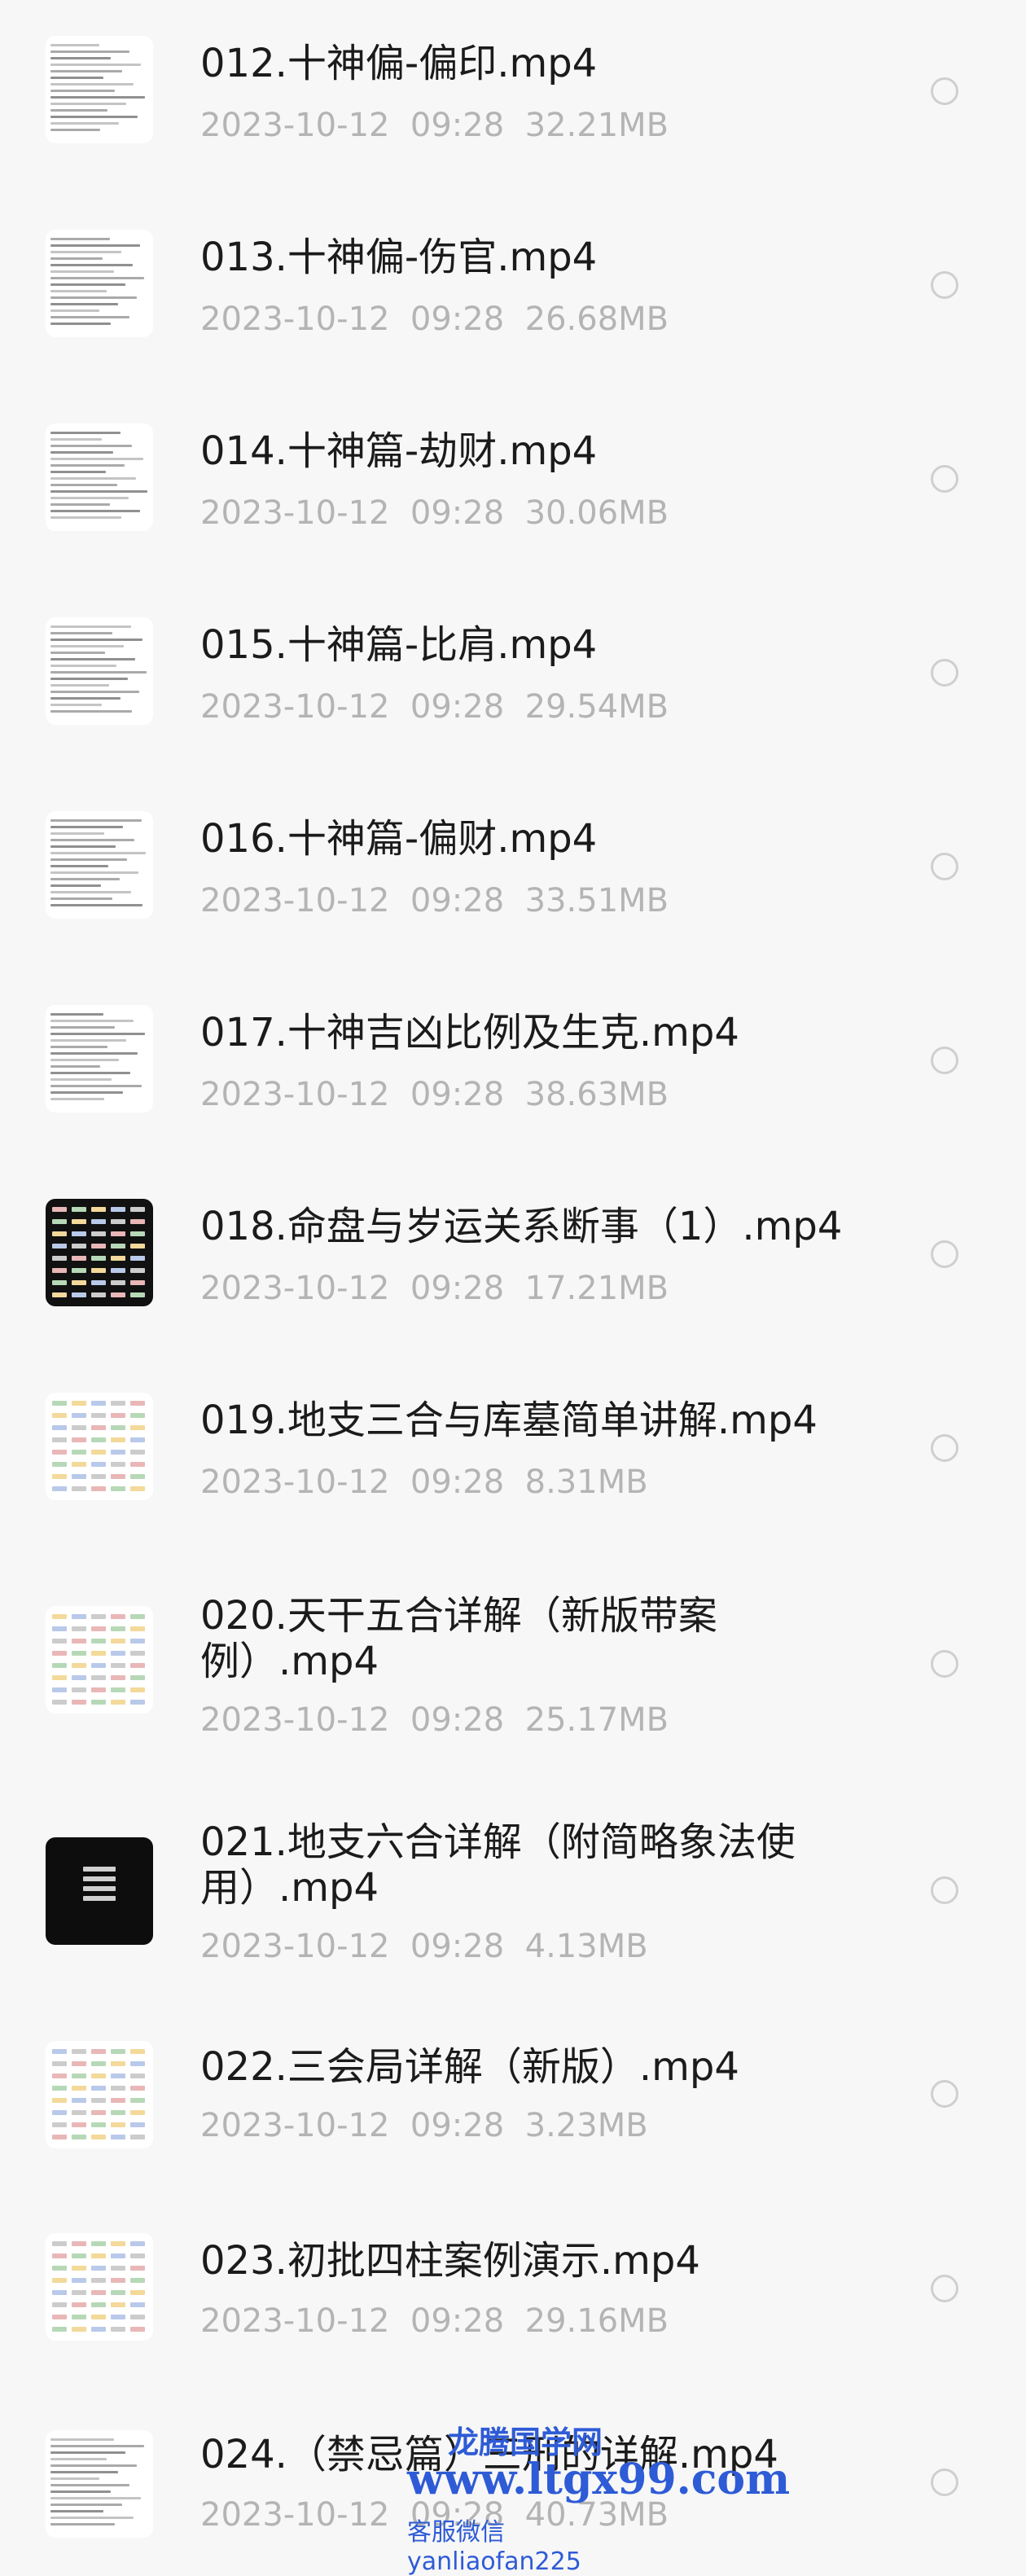  I want to click on file-row: 012.十神偏-偏印.mp4 2023-10-12 09:28 32.21MB, so click(513, 94).